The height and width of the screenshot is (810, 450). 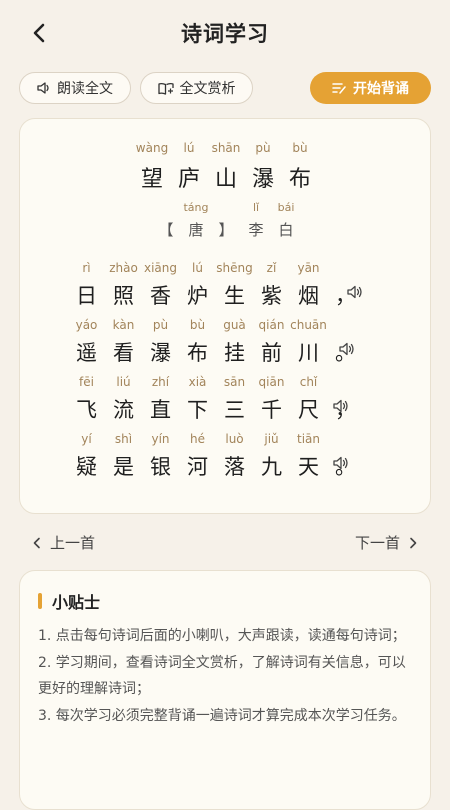 I want to click on hanzi: 直, so click(x=160, y=410).